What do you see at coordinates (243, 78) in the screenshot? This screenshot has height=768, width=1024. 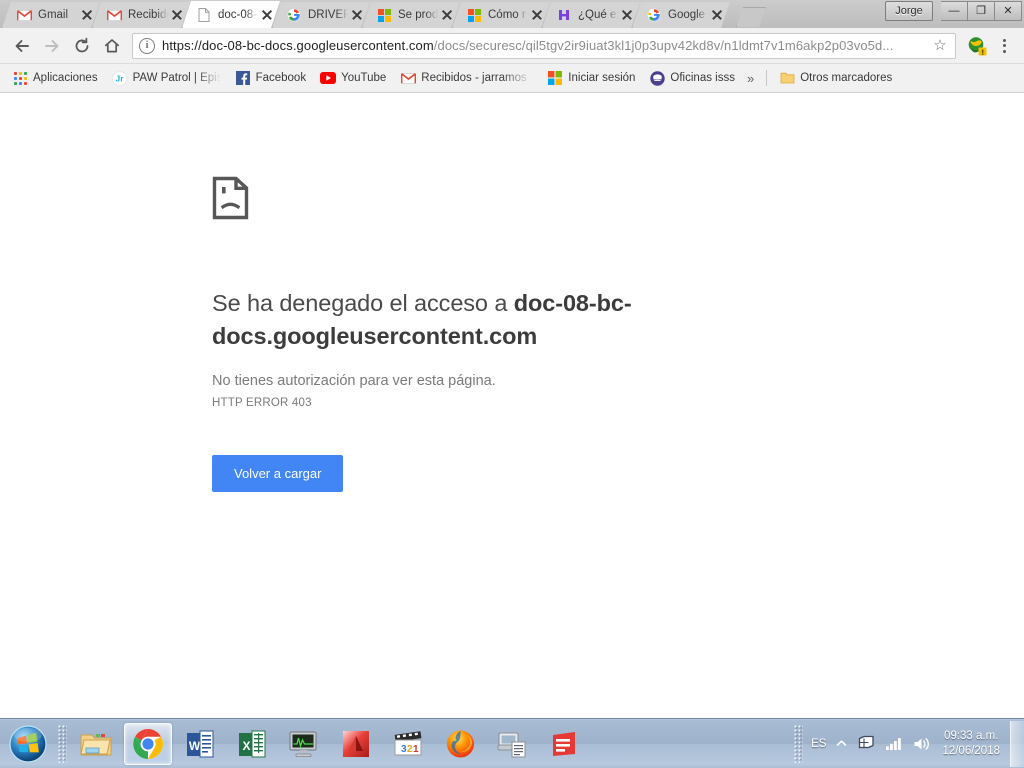 I see `facebook-icon` at bounding box center [243, 78].